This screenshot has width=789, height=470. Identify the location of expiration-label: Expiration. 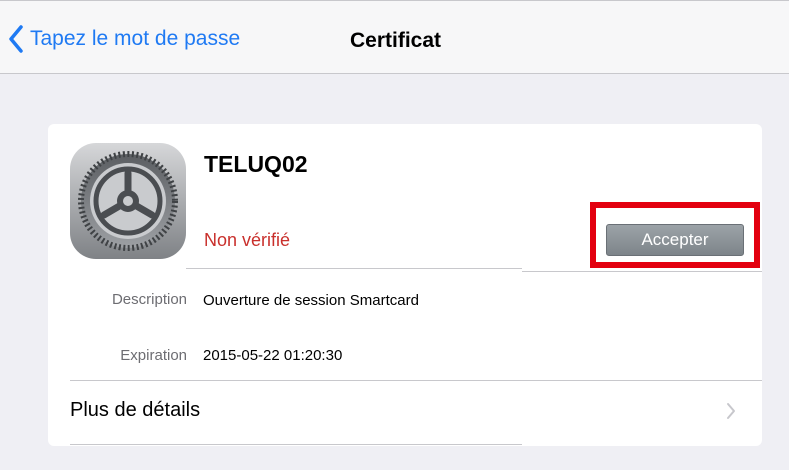
(153, 355).